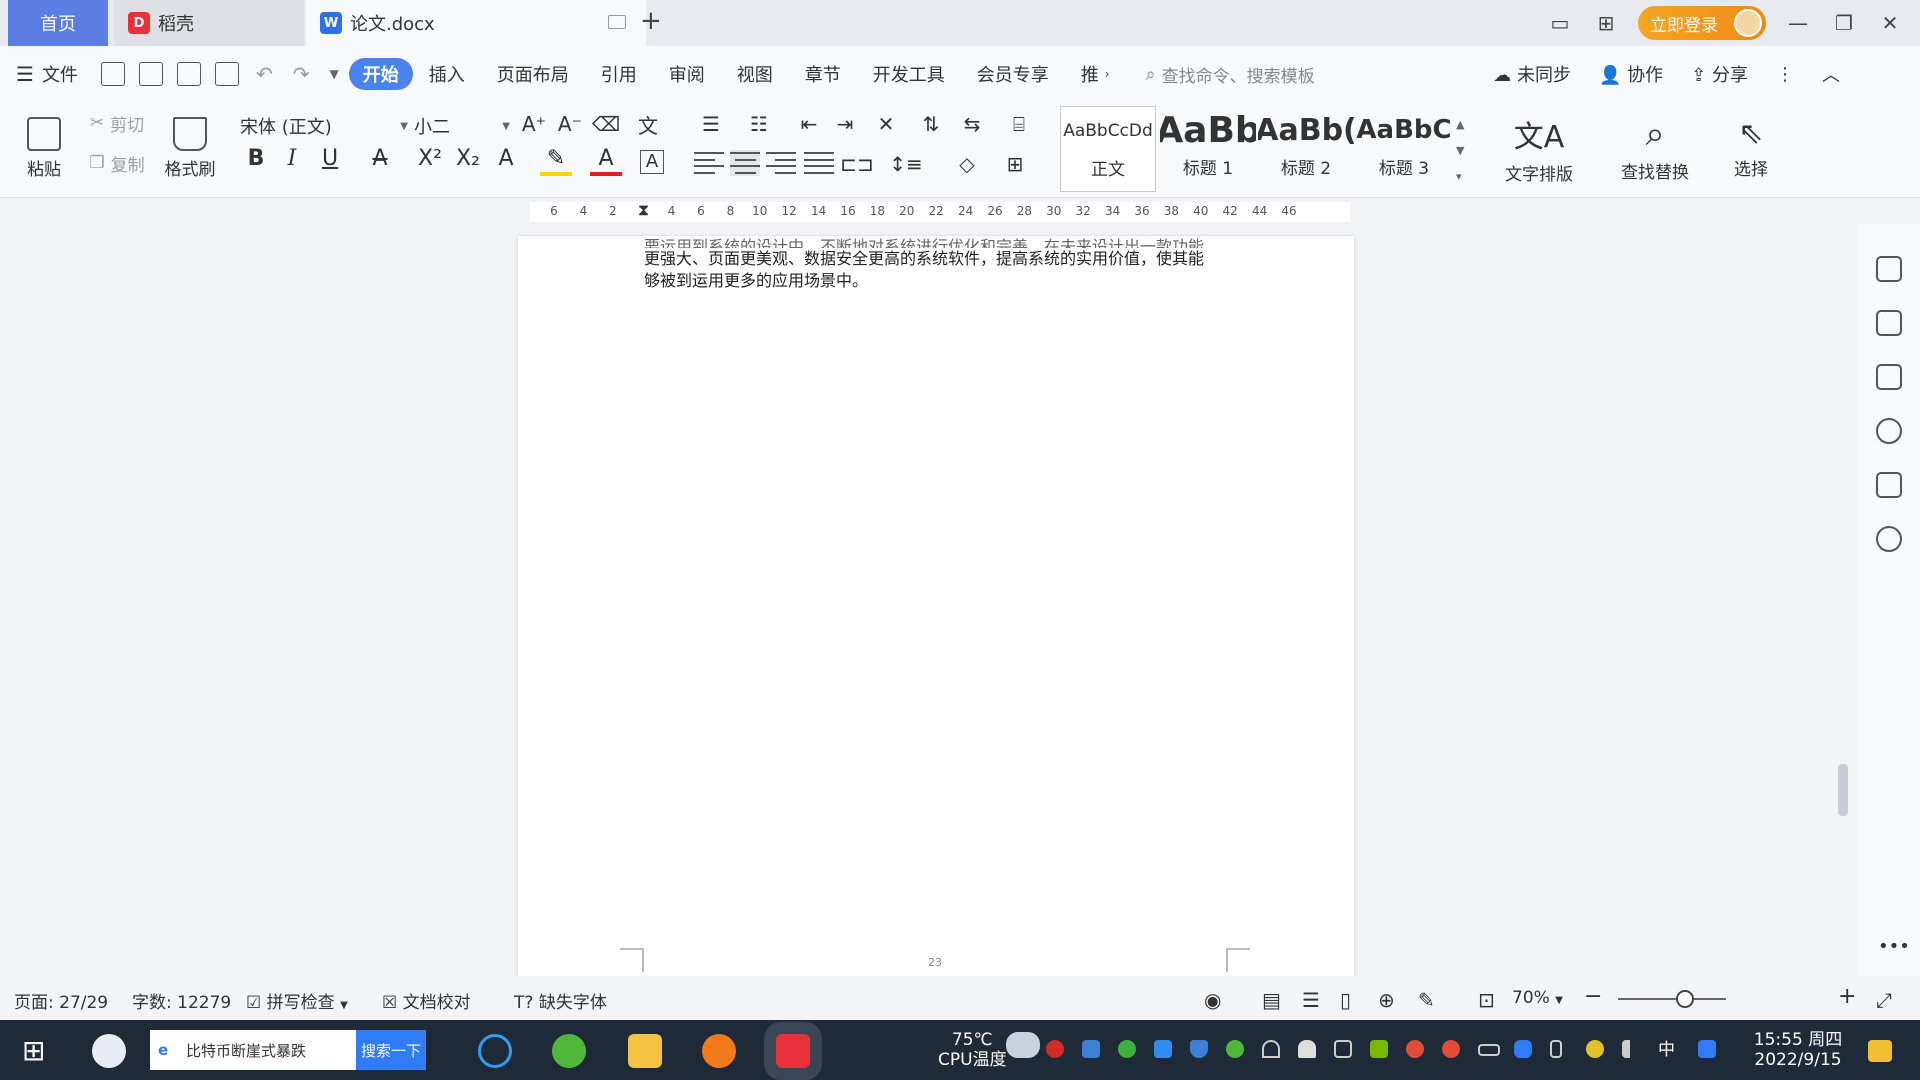 This screenshot has height=1080, width=1920. I want to click on customize-chevron-icon: ▼, so click(333, 74).